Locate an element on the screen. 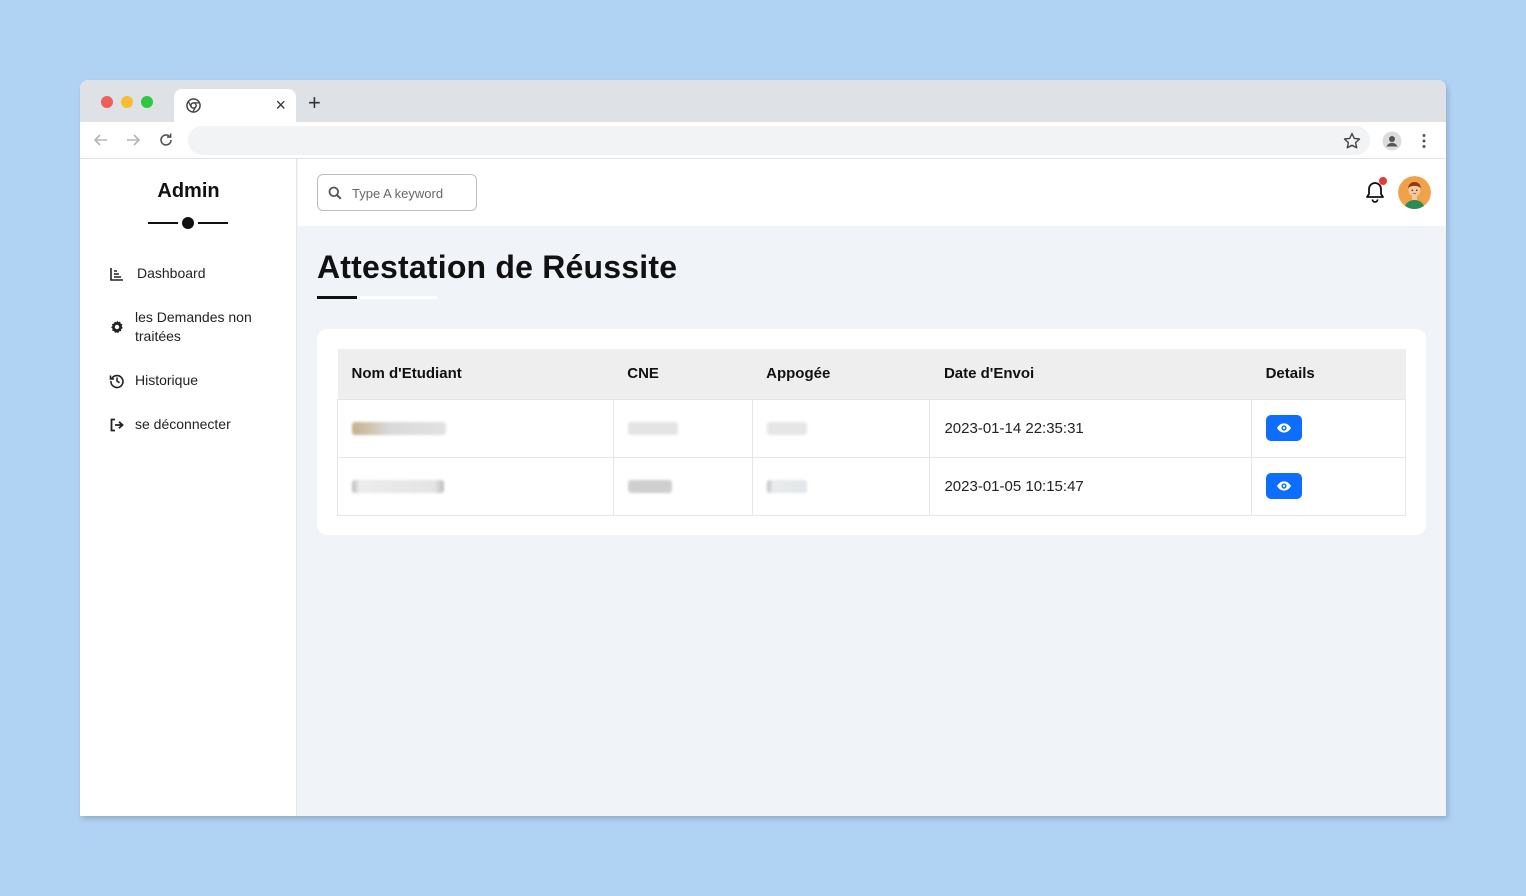 Image resolution: width=1526 pixels, height=896 pixels. forward-arrow-icon is located at coordinates (133, 140).